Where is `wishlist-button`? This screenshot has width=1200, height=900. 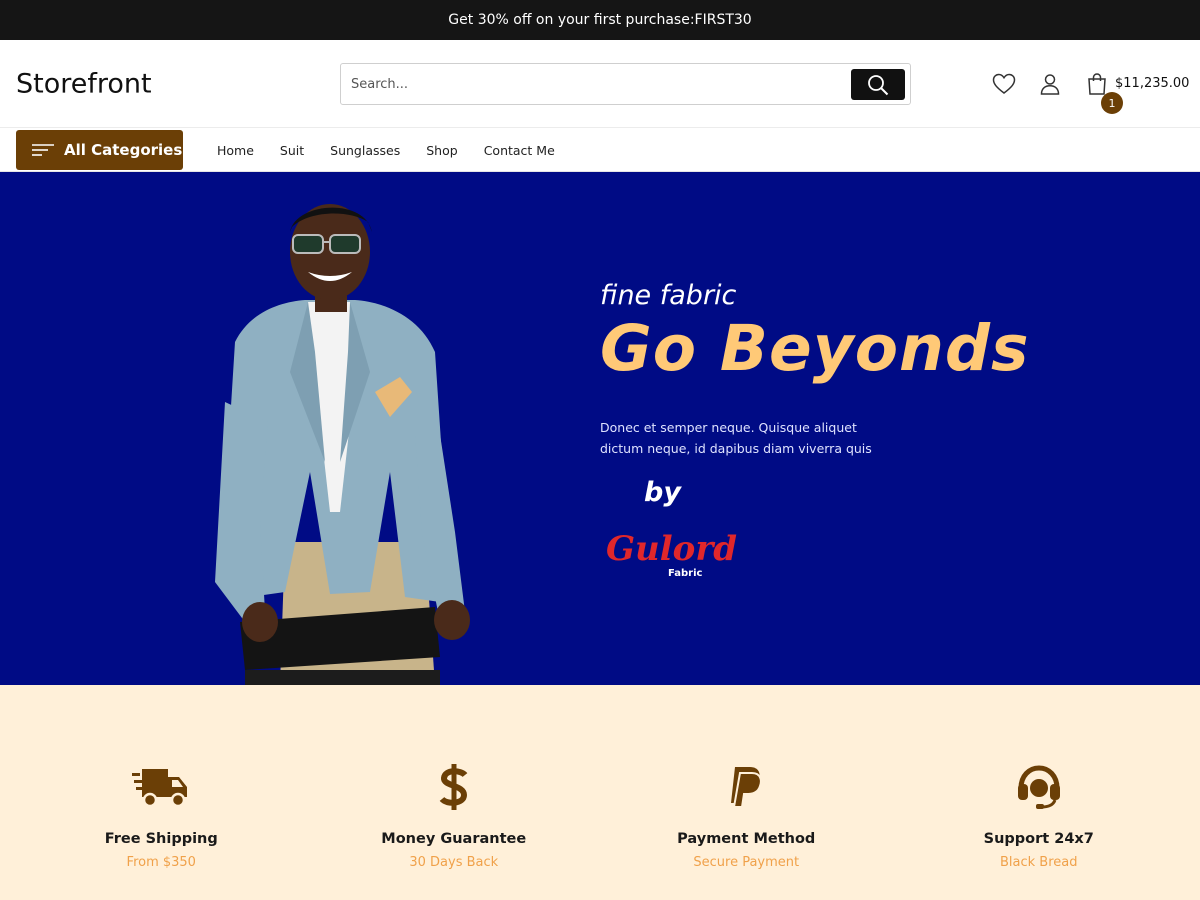
wishlist-button is located at coordinates (1004, 84).